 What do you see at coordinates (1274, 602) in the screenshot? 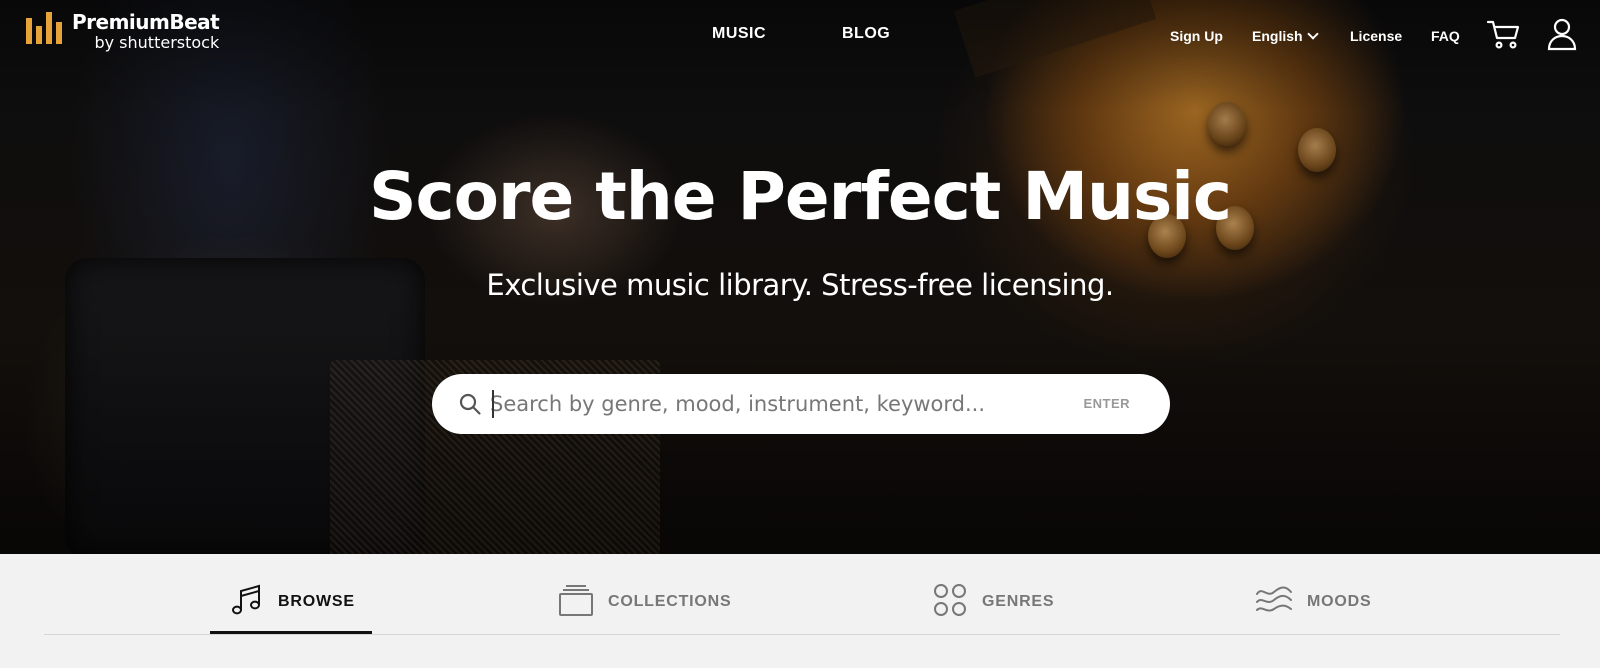
I see `moods-icon` at bounding box center [1274, 602].